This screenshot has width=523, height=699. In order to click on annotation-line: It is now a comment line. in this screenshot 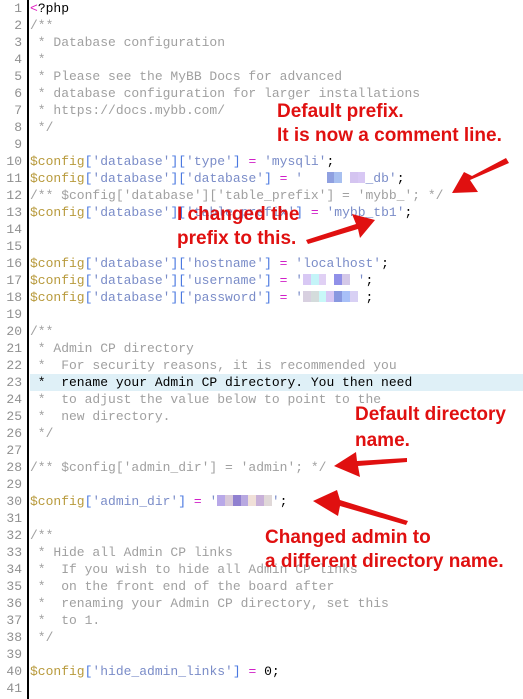, I will do `click(389, 135)`.